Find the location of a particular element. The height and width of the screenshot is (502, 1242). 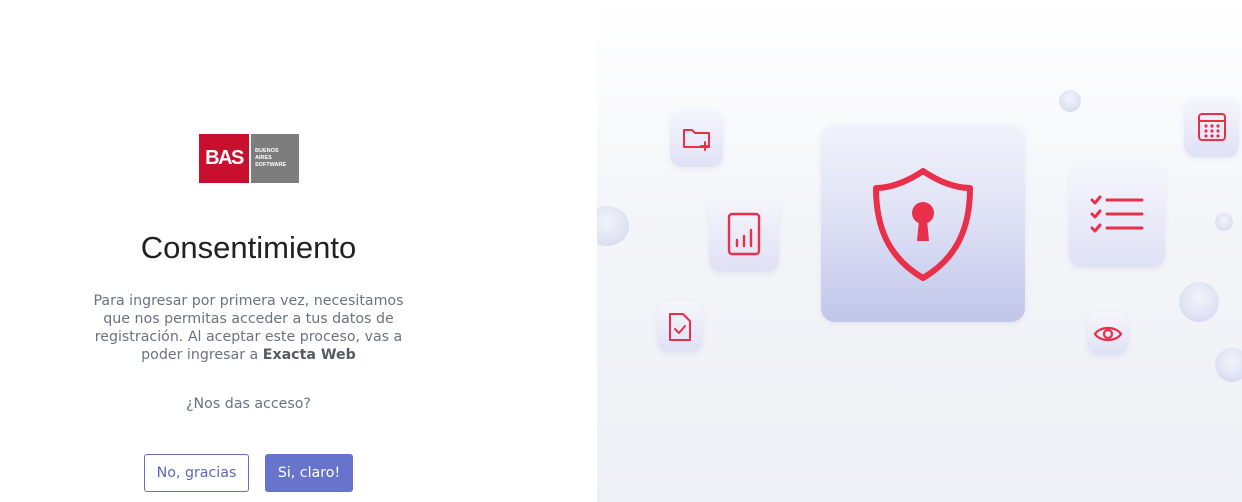

checklist-card is located at coordinates (1117, 215).